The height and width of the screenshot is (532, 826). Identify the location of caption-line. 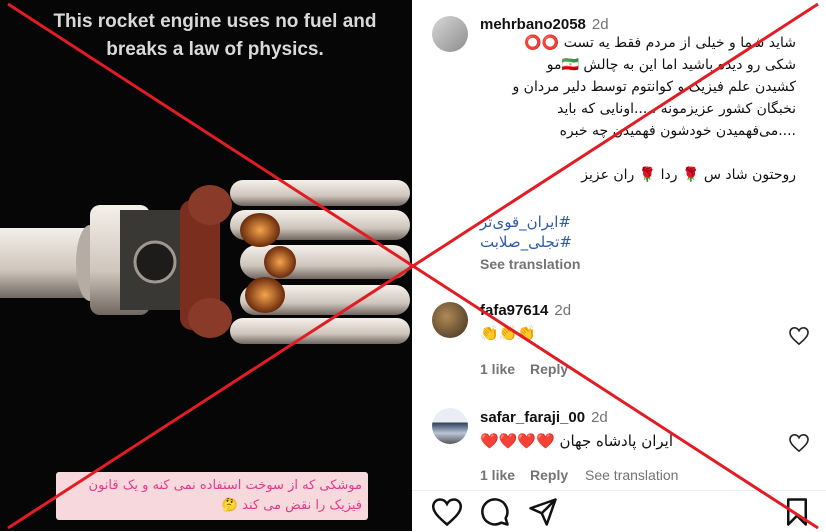
(621, 153).